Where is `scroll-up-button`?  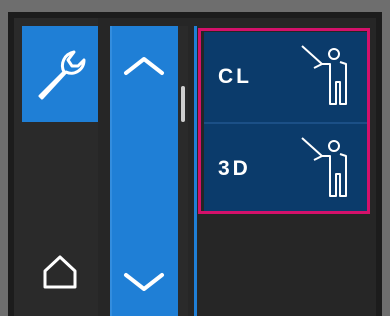
scroll-up-button is located at coordinates (144, 66).